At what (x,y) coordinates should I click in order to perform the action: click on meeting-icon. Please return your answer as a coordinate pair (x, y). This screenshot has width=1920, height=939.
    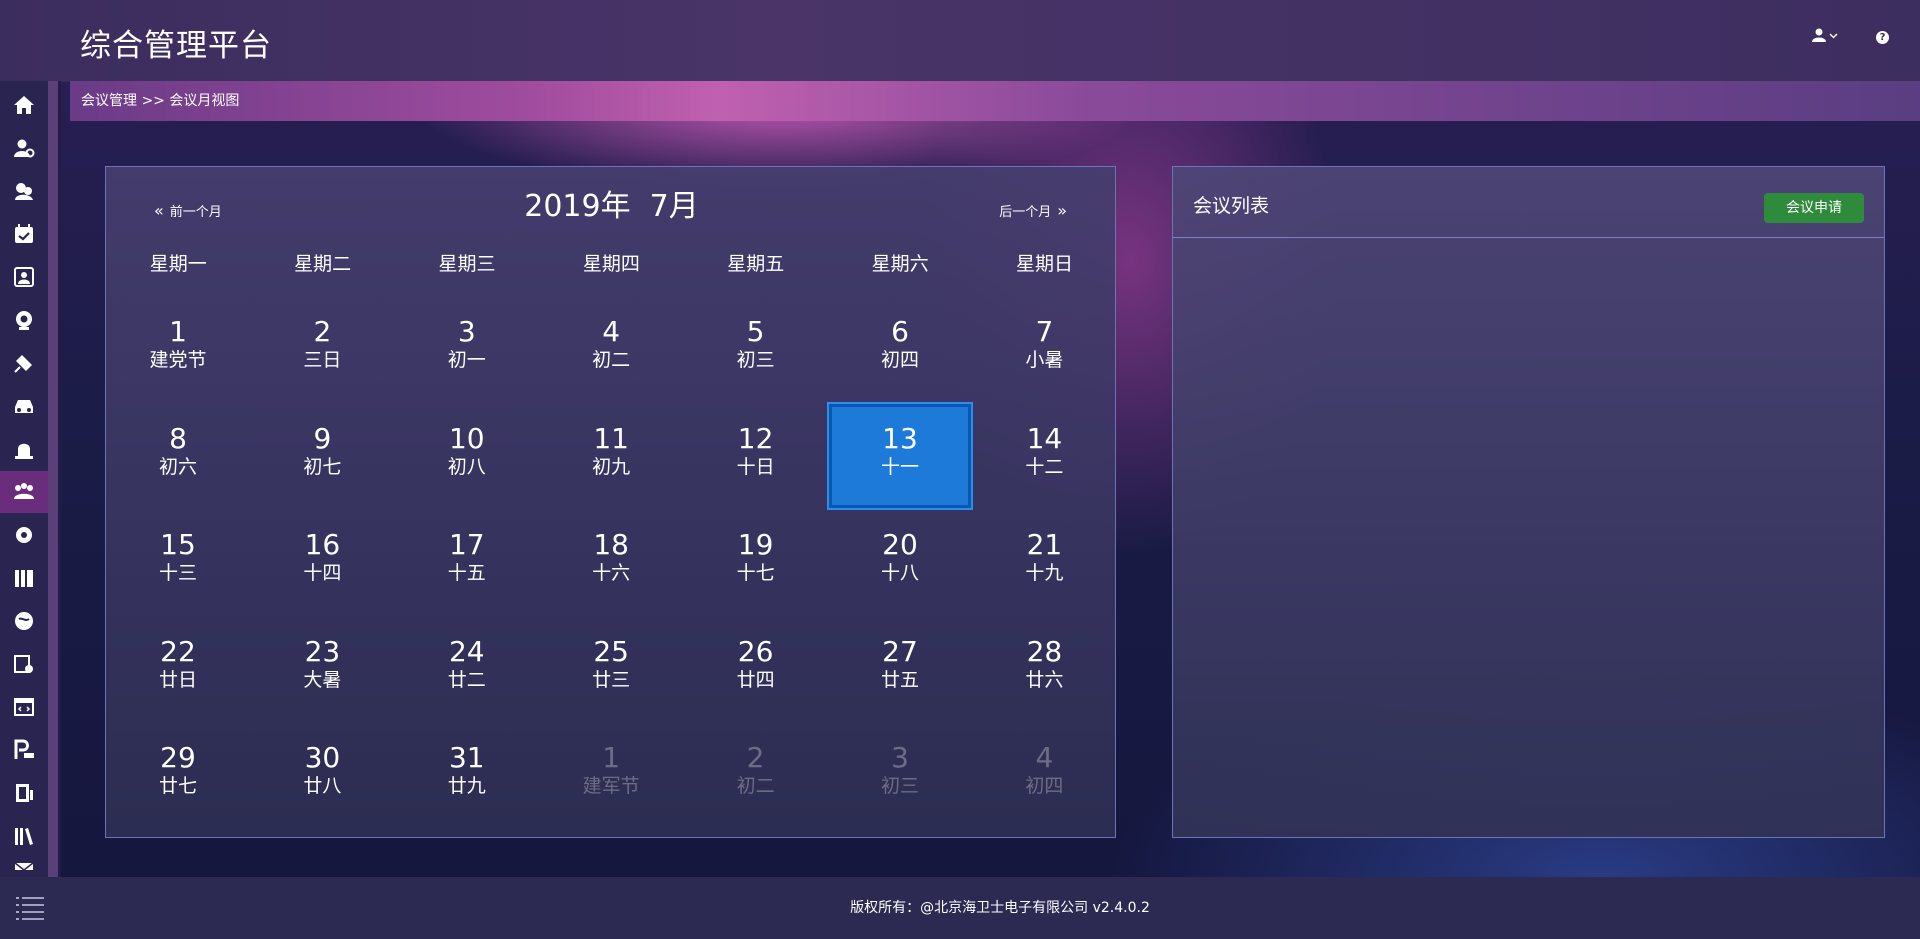
    Looking at the image, I should click on (24, 491).